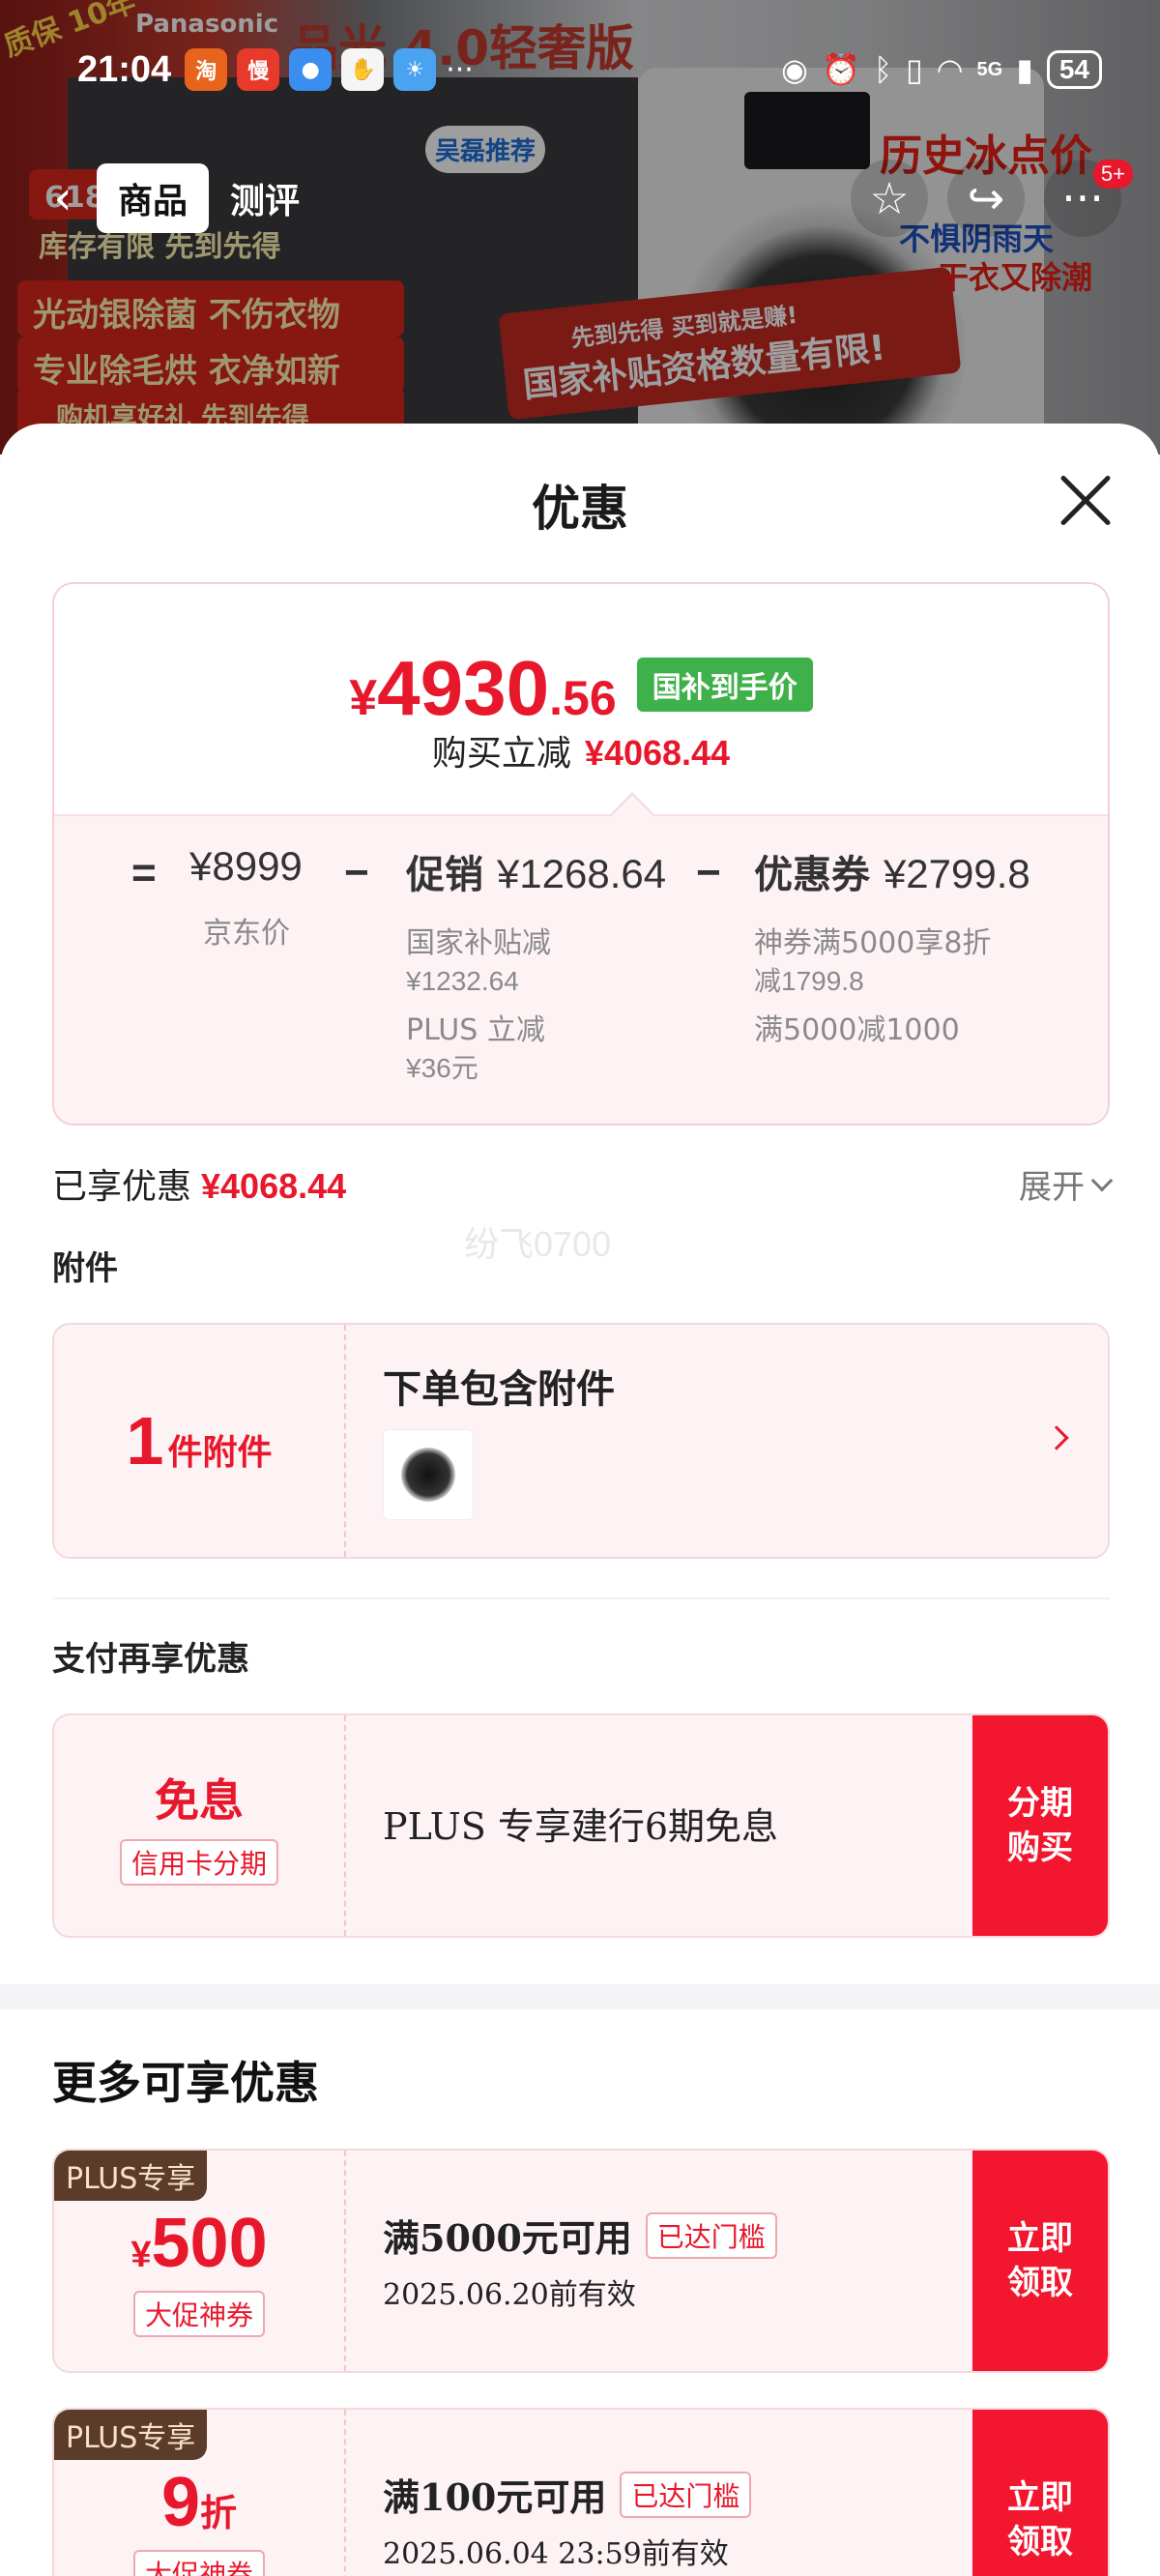 This screenshot has height=2576, width=1160. What do you see at coordinates (986, 198) in the screenshot?
I see `share-icon: ↪` at bounding box center [986, 198].